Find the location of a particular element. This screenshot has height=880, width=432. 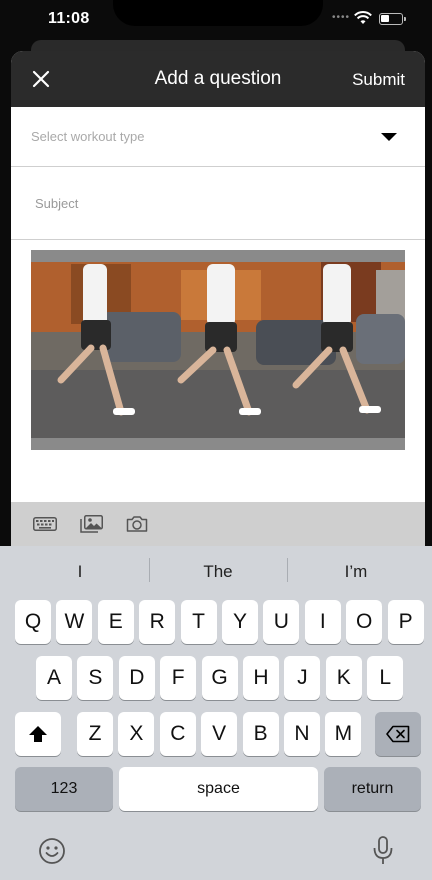

status-time: 11:08 is located at coordinates (69, 18).